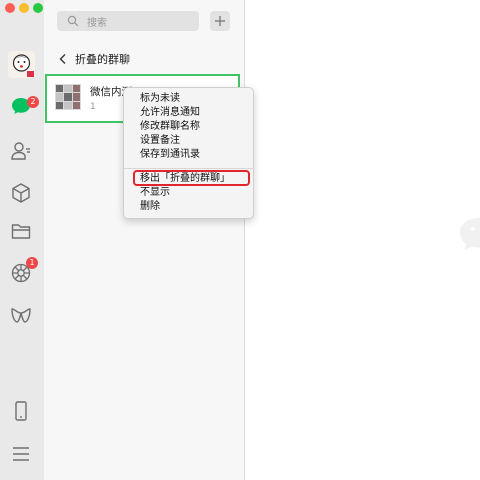 This screenshot has width=480, height=480. What do you see at coordinates (102, 59) in the screenshot?
I see `folded-chats-title: 折叠的群聊` at bounding box center [102, 59].